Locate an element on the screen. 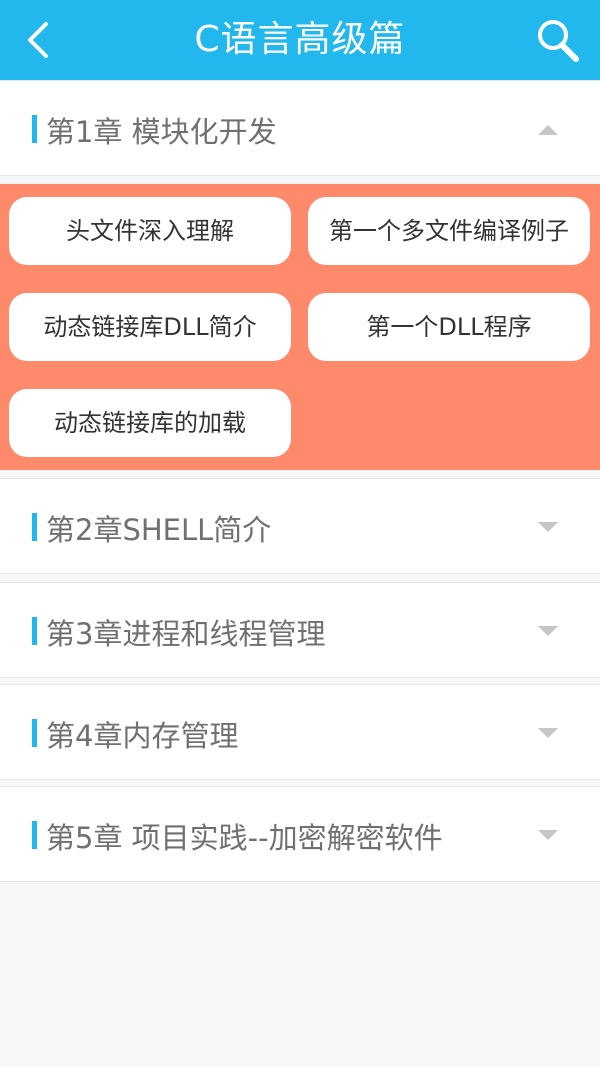  chapter-4-header: 第4章内存管理 is located at coordinates (300, 732).